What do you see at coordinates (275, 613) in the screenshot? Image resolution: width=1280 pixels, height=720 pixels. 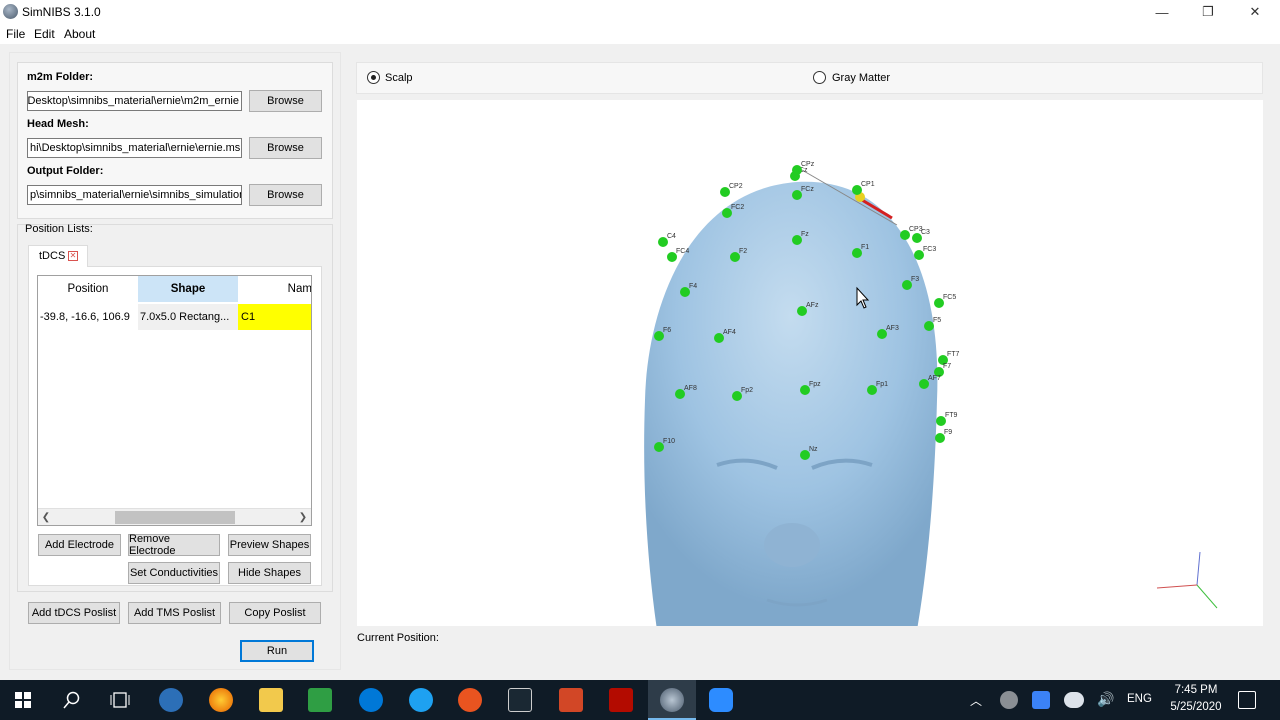 I see `copy-poslist-button: Copy Poslist` at bounding box center [275, 613].